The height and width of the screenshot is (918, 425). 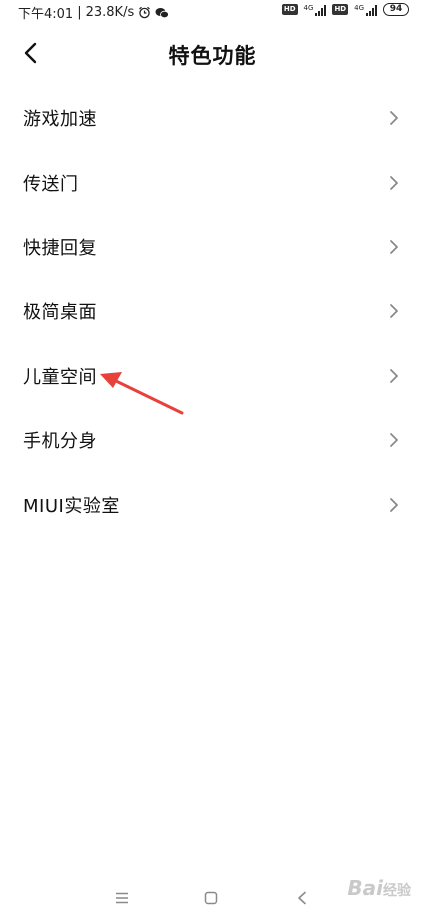 I want to click on watermark: Bai经验, so click(x=379, y=888).